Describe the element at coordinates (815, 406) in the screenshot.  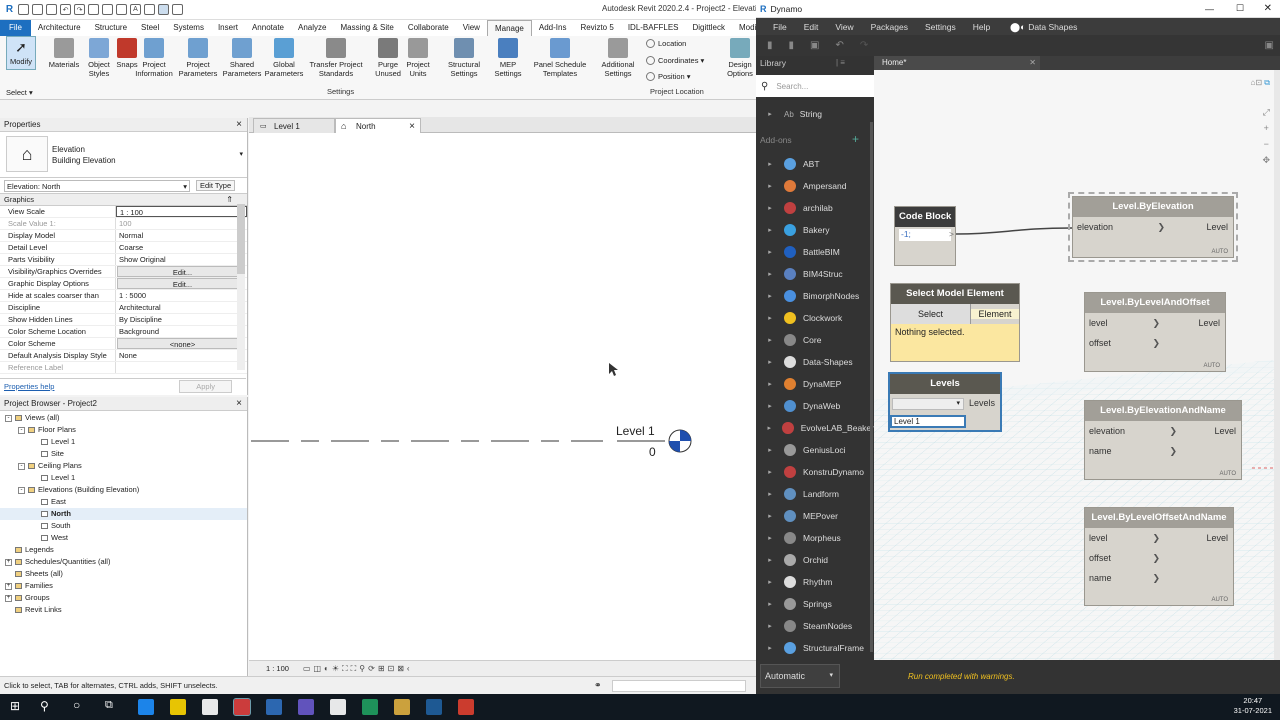
I see `library-addon-dynaweb: ▸ DynaWeb` at that location.